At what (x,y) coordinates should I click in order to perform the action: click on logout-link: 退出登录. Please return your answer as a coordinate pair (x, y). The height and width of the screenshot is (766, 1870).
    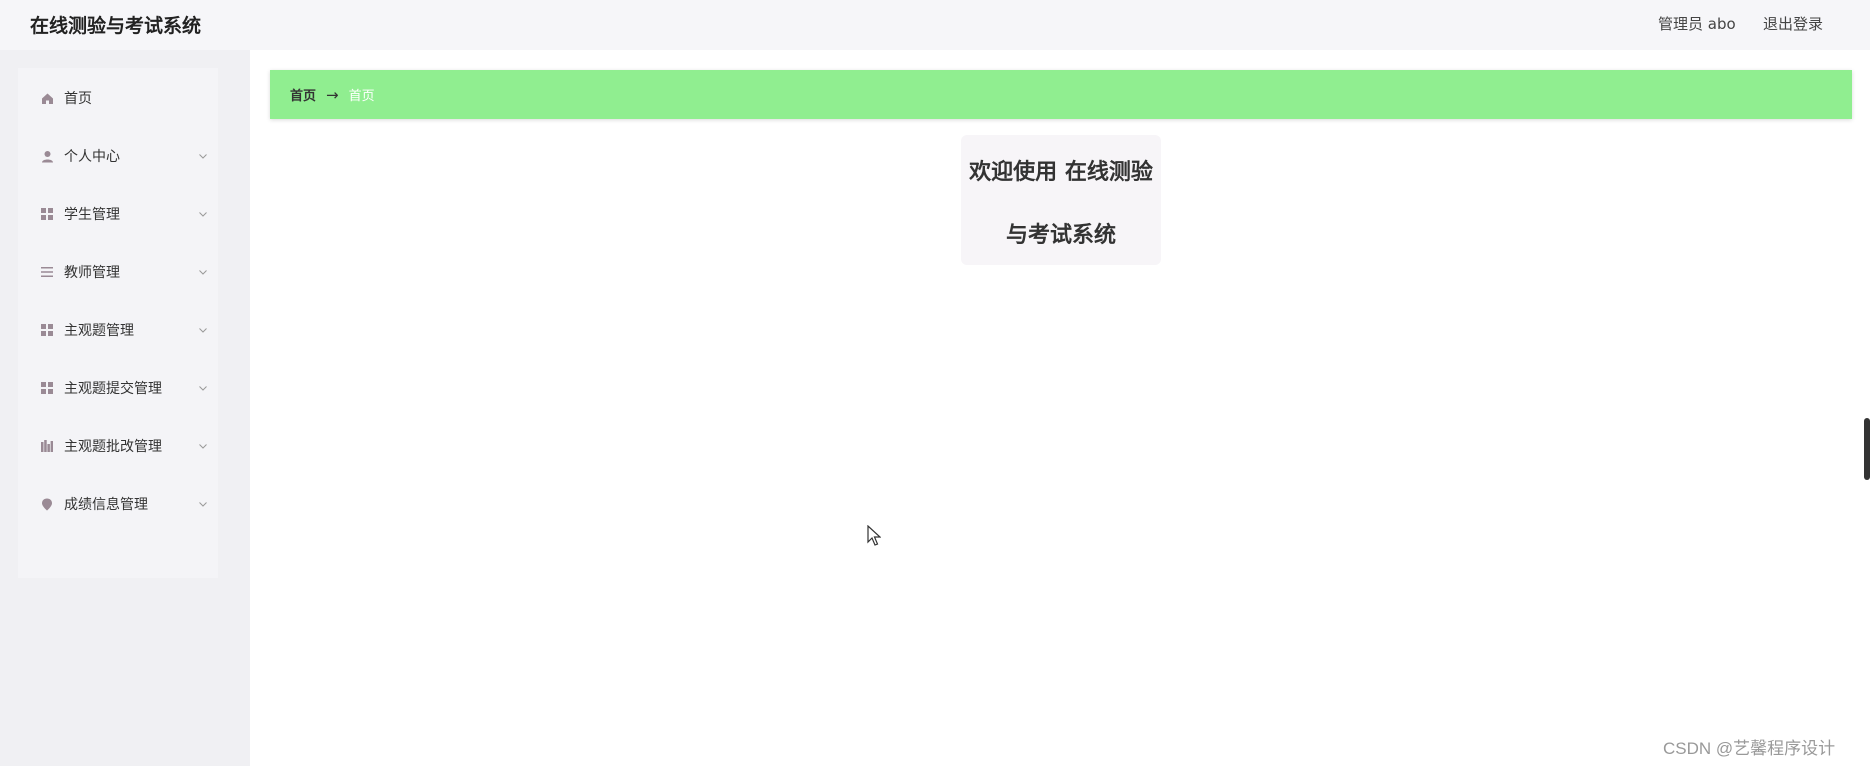
    Looking at the image, I should click on (1793, 23).